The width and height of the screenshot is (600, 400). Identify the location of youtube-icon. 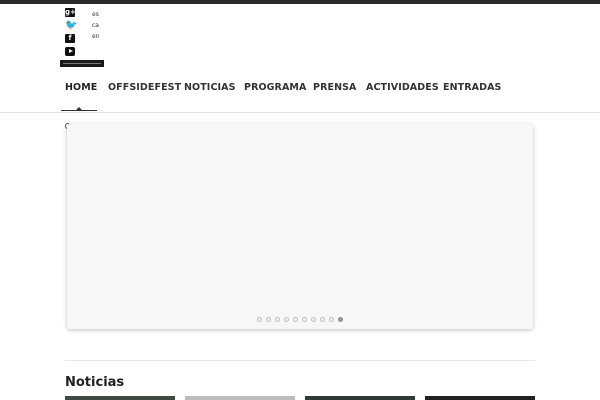
(70, 51).